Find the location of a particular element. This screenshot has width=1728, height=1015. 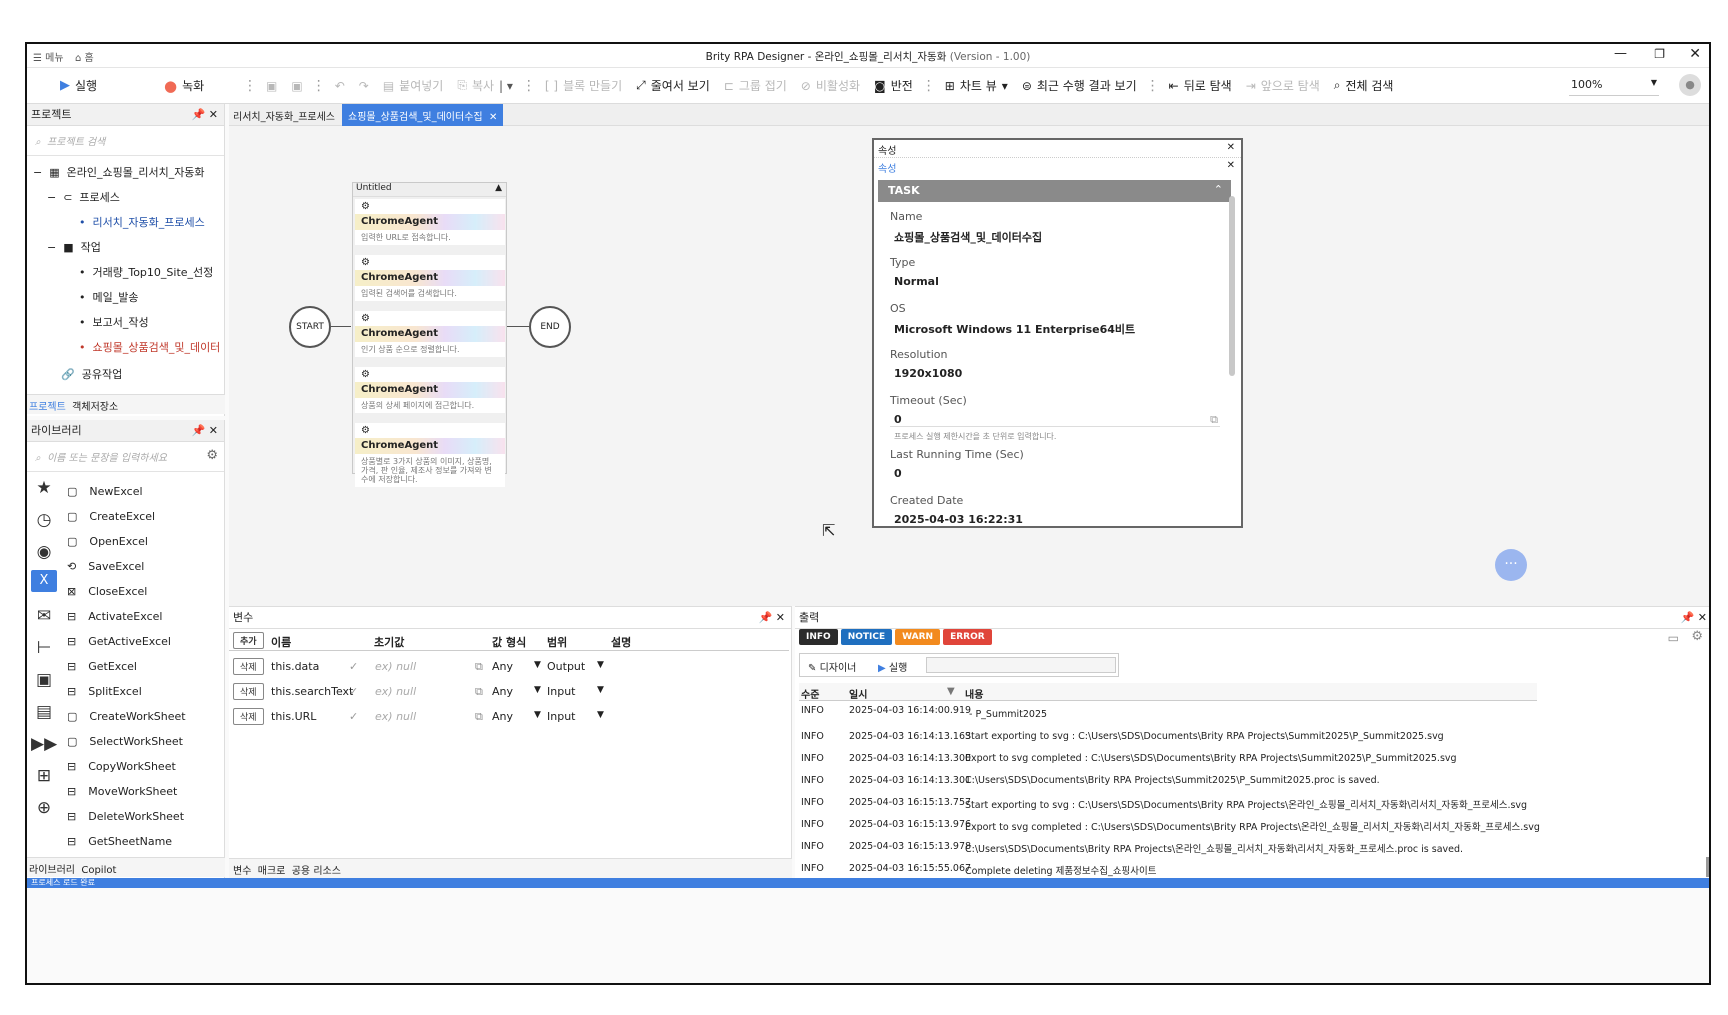

add-variable-button: 추가 is located at coordinates (248, 640).